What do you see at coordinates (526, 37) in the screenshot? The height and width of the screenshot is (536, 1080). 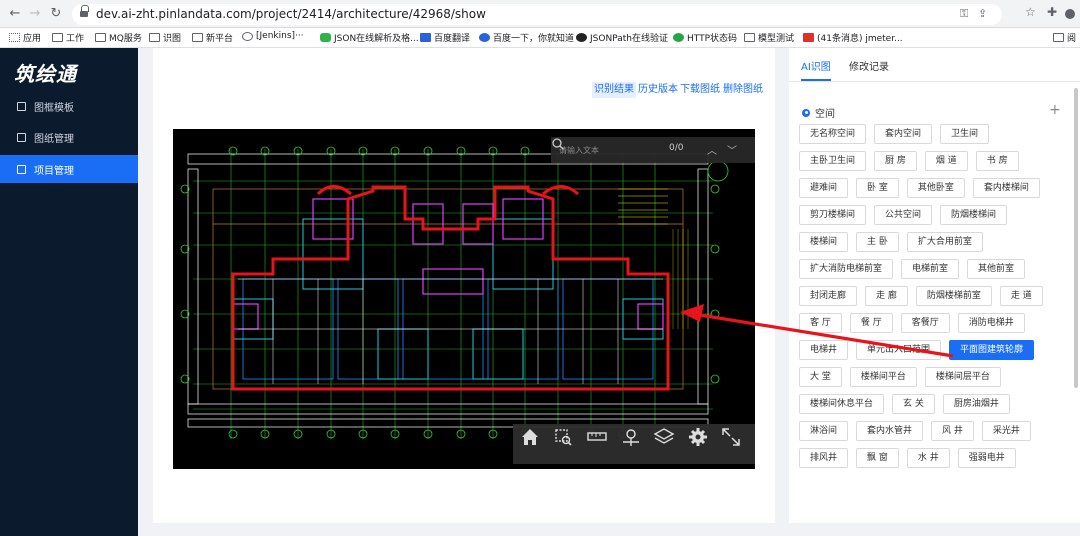 I see `bookmark-baidu: 百度一下，你就知道` at bounding box center [526, 37].